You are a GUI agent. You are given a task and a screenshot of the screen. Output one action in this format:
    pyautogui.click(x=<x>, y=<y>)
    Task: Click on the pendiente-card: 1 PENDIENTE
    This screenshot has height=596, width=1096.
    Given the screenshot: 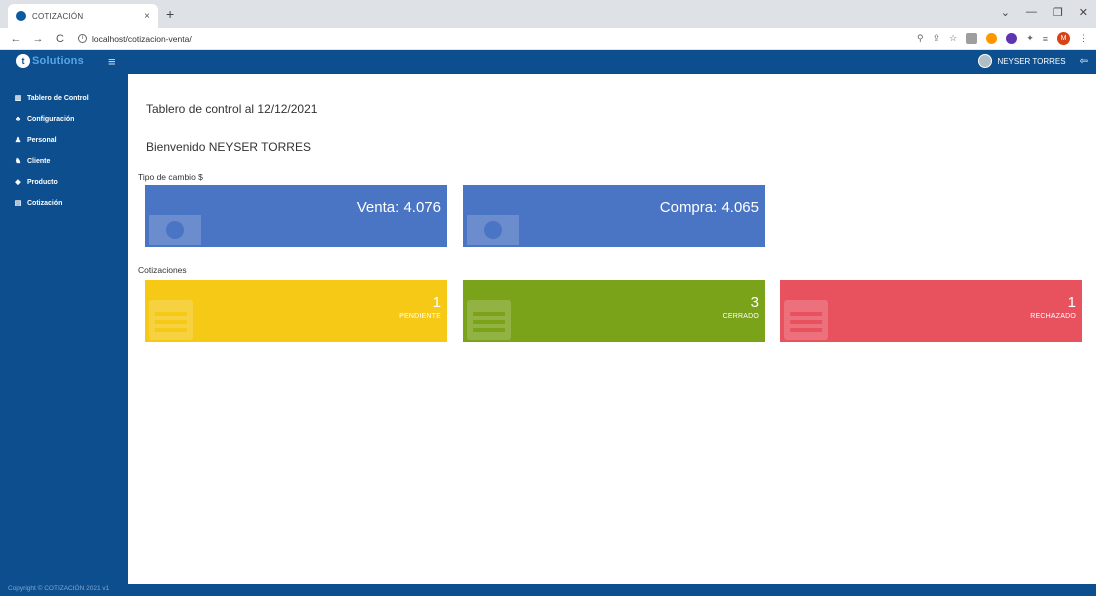 What is the action you would take?
    pyautogui.click(x=296, y=311)
    